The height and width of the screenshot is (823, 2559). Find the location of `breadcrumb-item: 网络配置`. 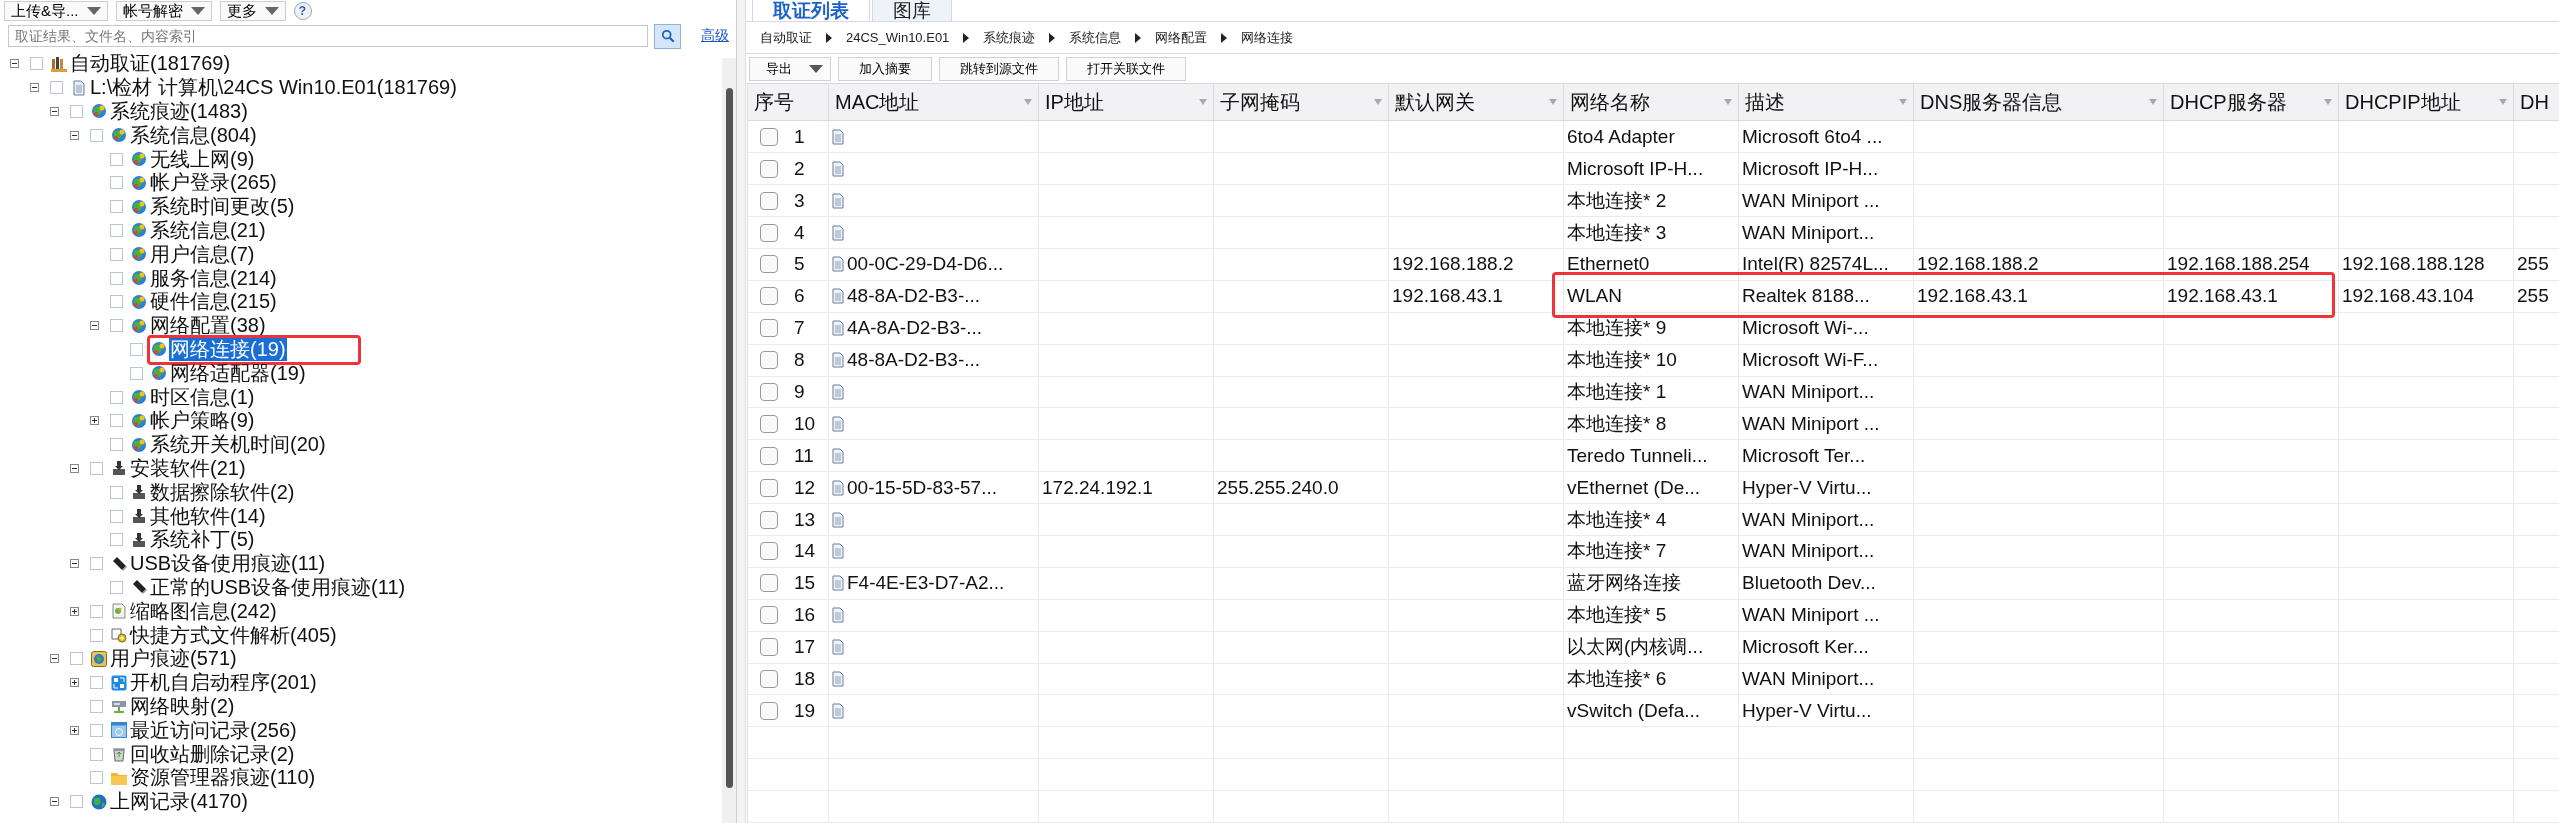

breadcrumb-item: 网络配置 is located at coordinates (1181, 37).